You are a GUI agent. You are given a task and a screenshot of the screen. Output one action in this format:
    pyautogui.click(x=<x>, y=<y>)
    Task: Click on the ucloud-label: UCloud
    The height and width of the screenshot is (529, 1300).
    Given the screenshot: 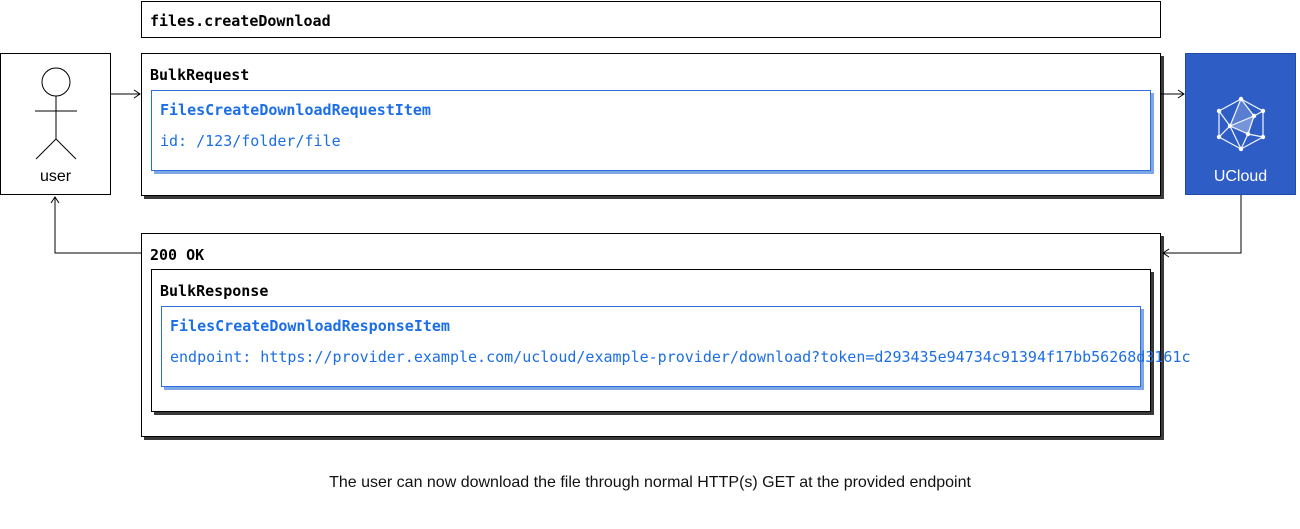 What is the action you would take?
    pyautogui.click(x=1240, y=176)
    